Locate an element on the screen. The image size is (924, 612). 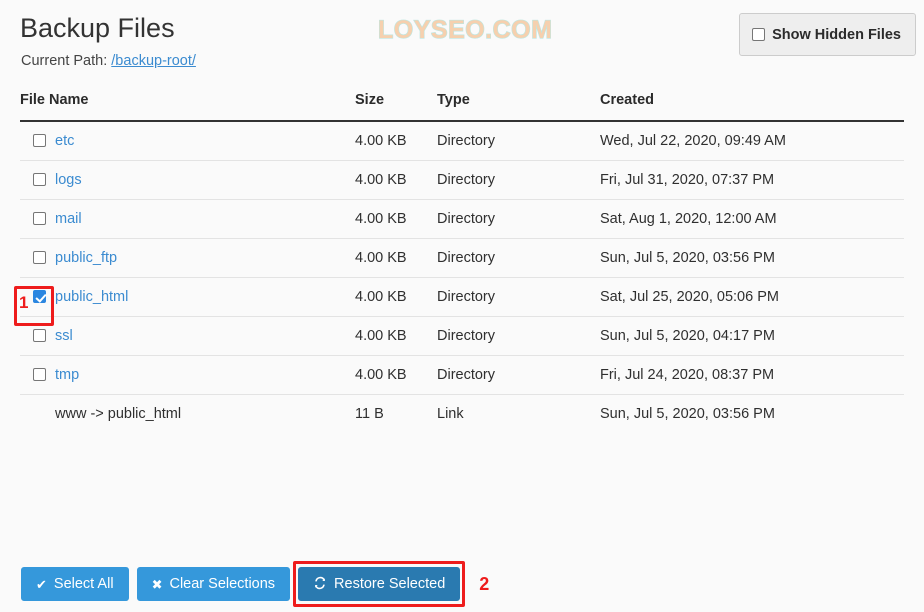
current-path-label: Current Path: is located at coordinates (64, 61).